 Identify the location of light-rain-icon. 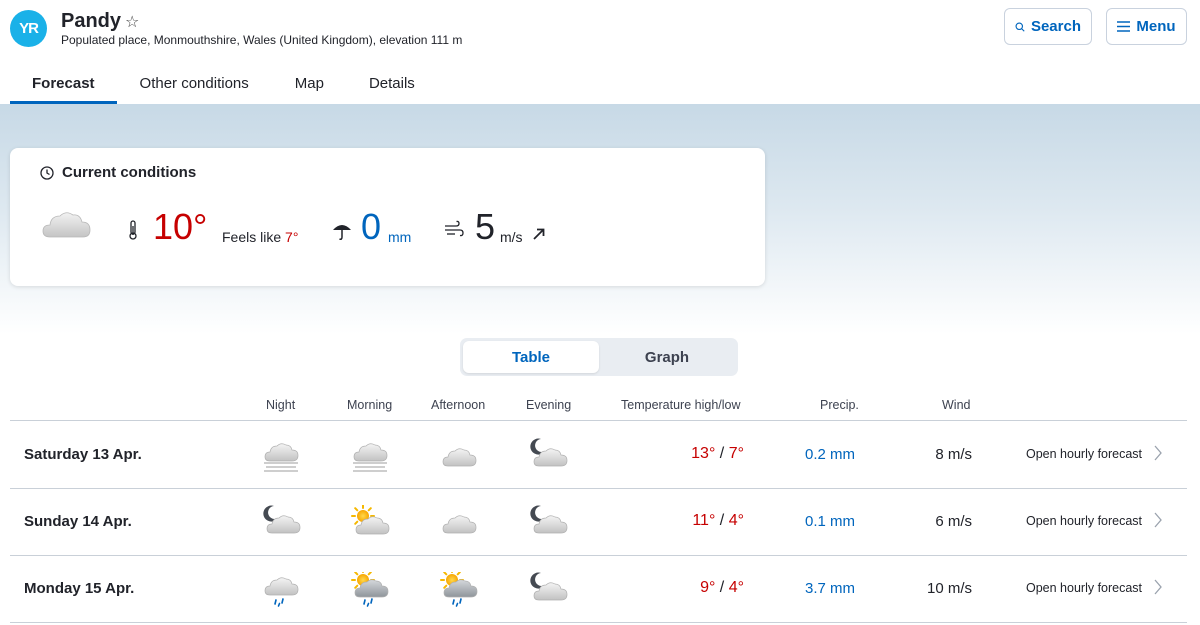
(281, 589).